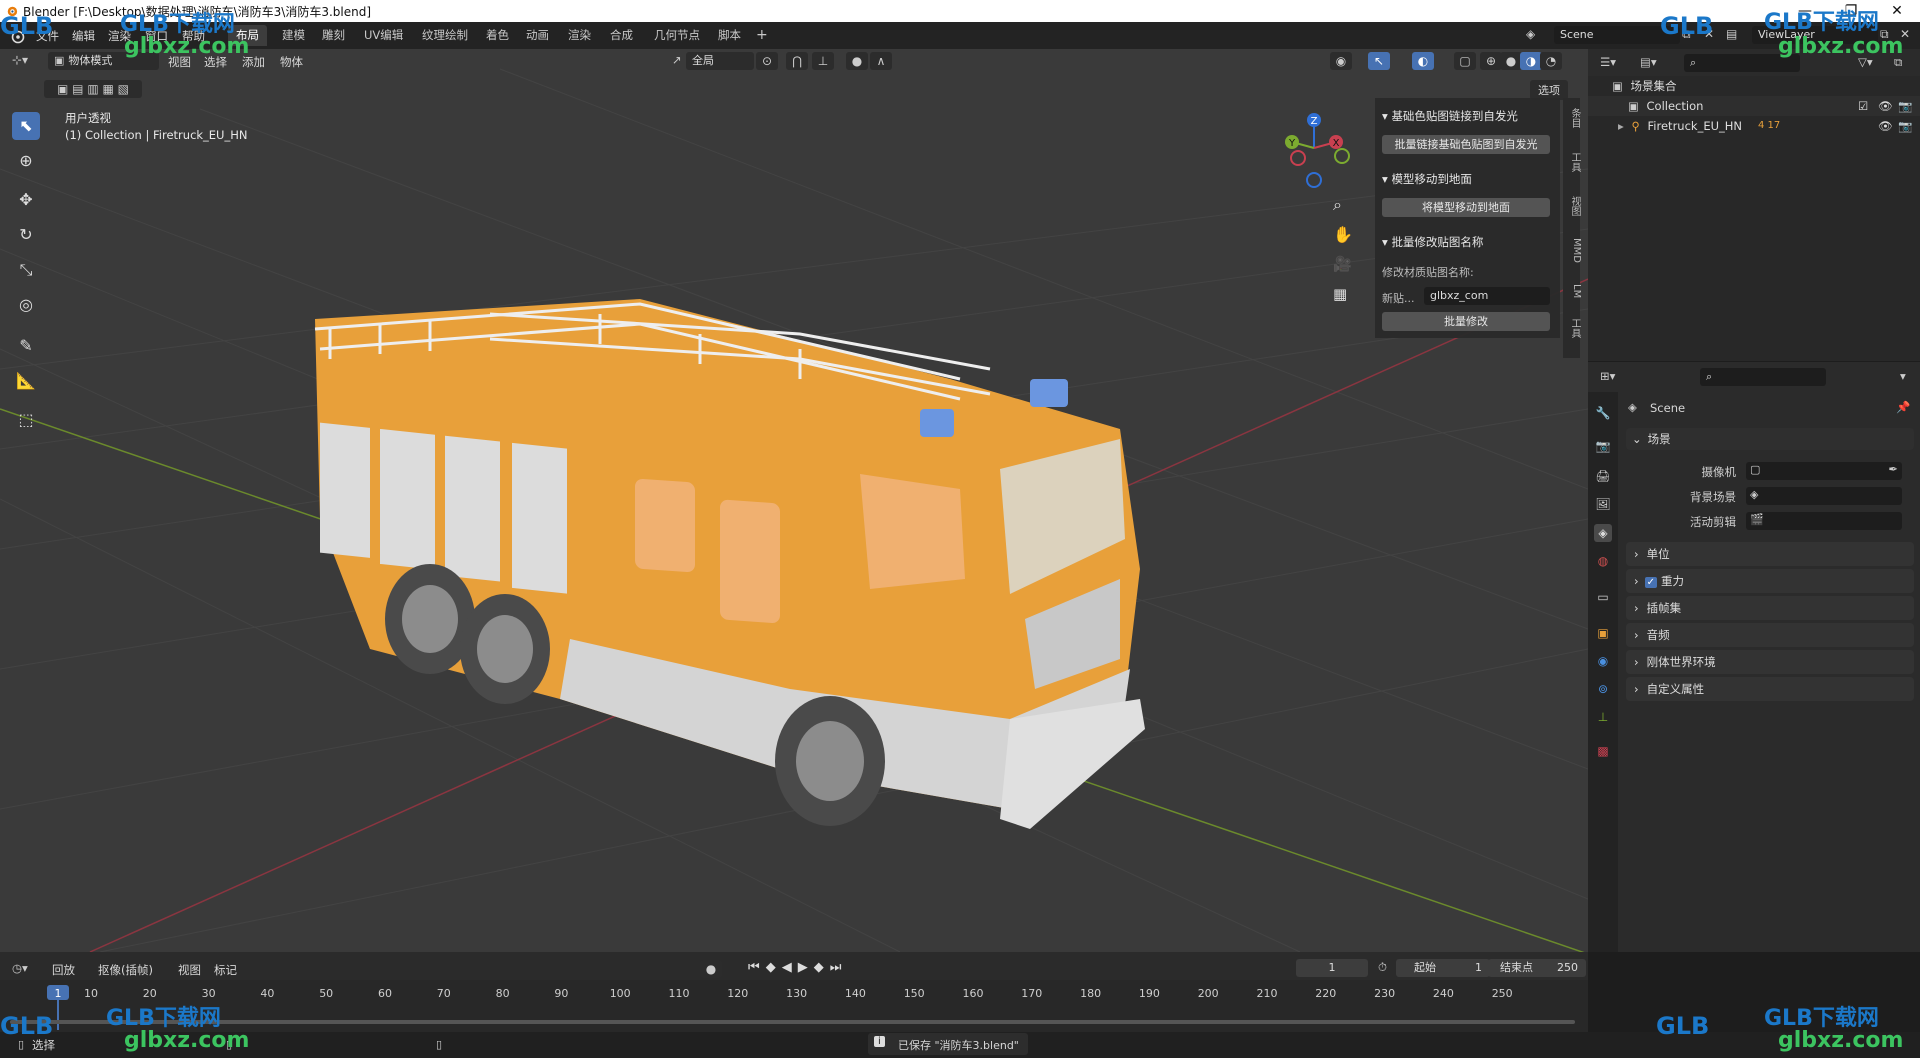 Image resolution: width=1920 pixels, height=1058 pixels. I want to click on audio-section: › 音频, so click(1770, 635).